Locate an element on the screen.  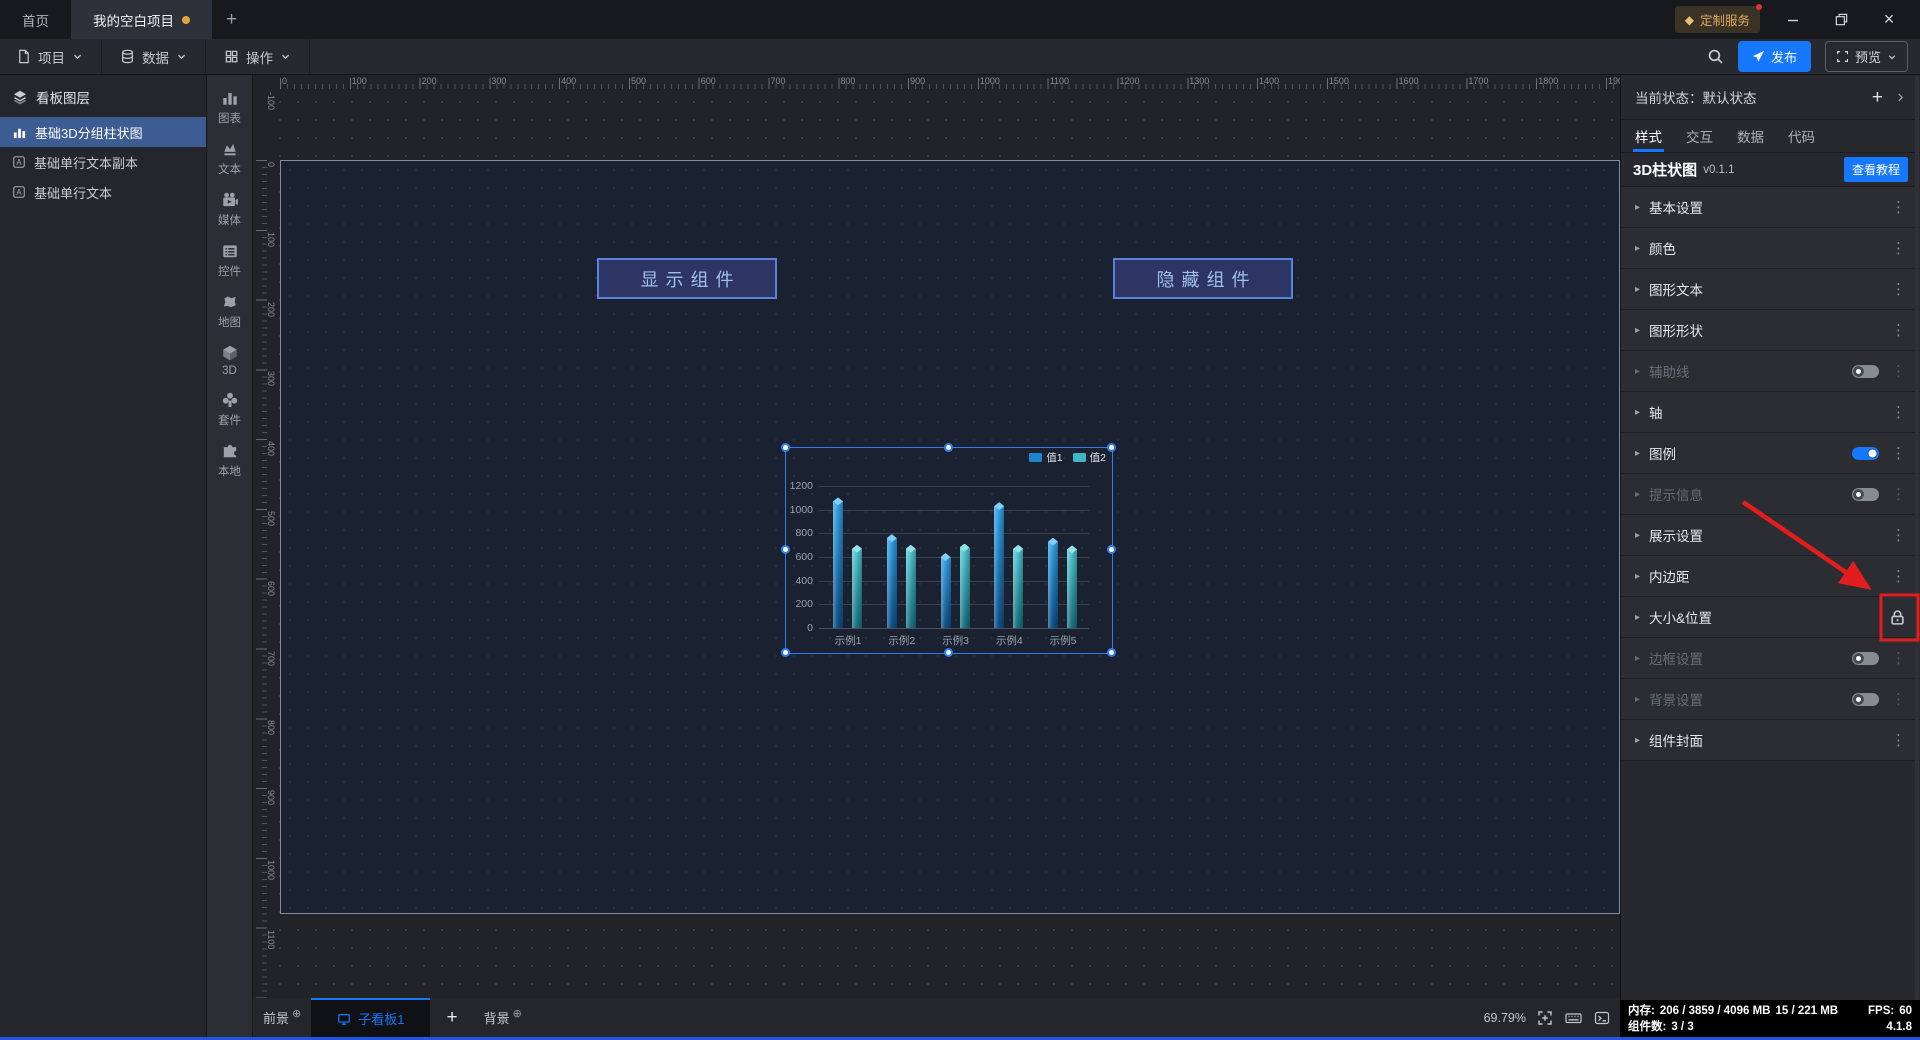
section-组件封面: ▸ 组件封面 ⋮ is located at coordinates (1770, 740).